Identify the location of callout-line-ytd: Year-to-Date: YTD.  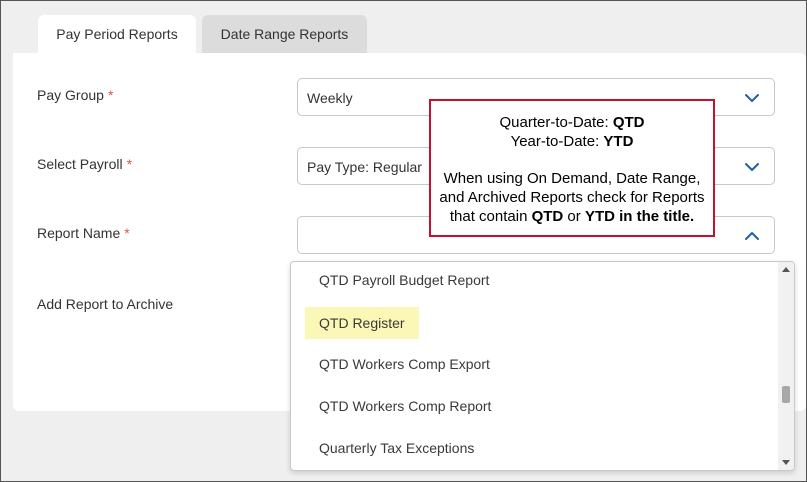
(572, 141).